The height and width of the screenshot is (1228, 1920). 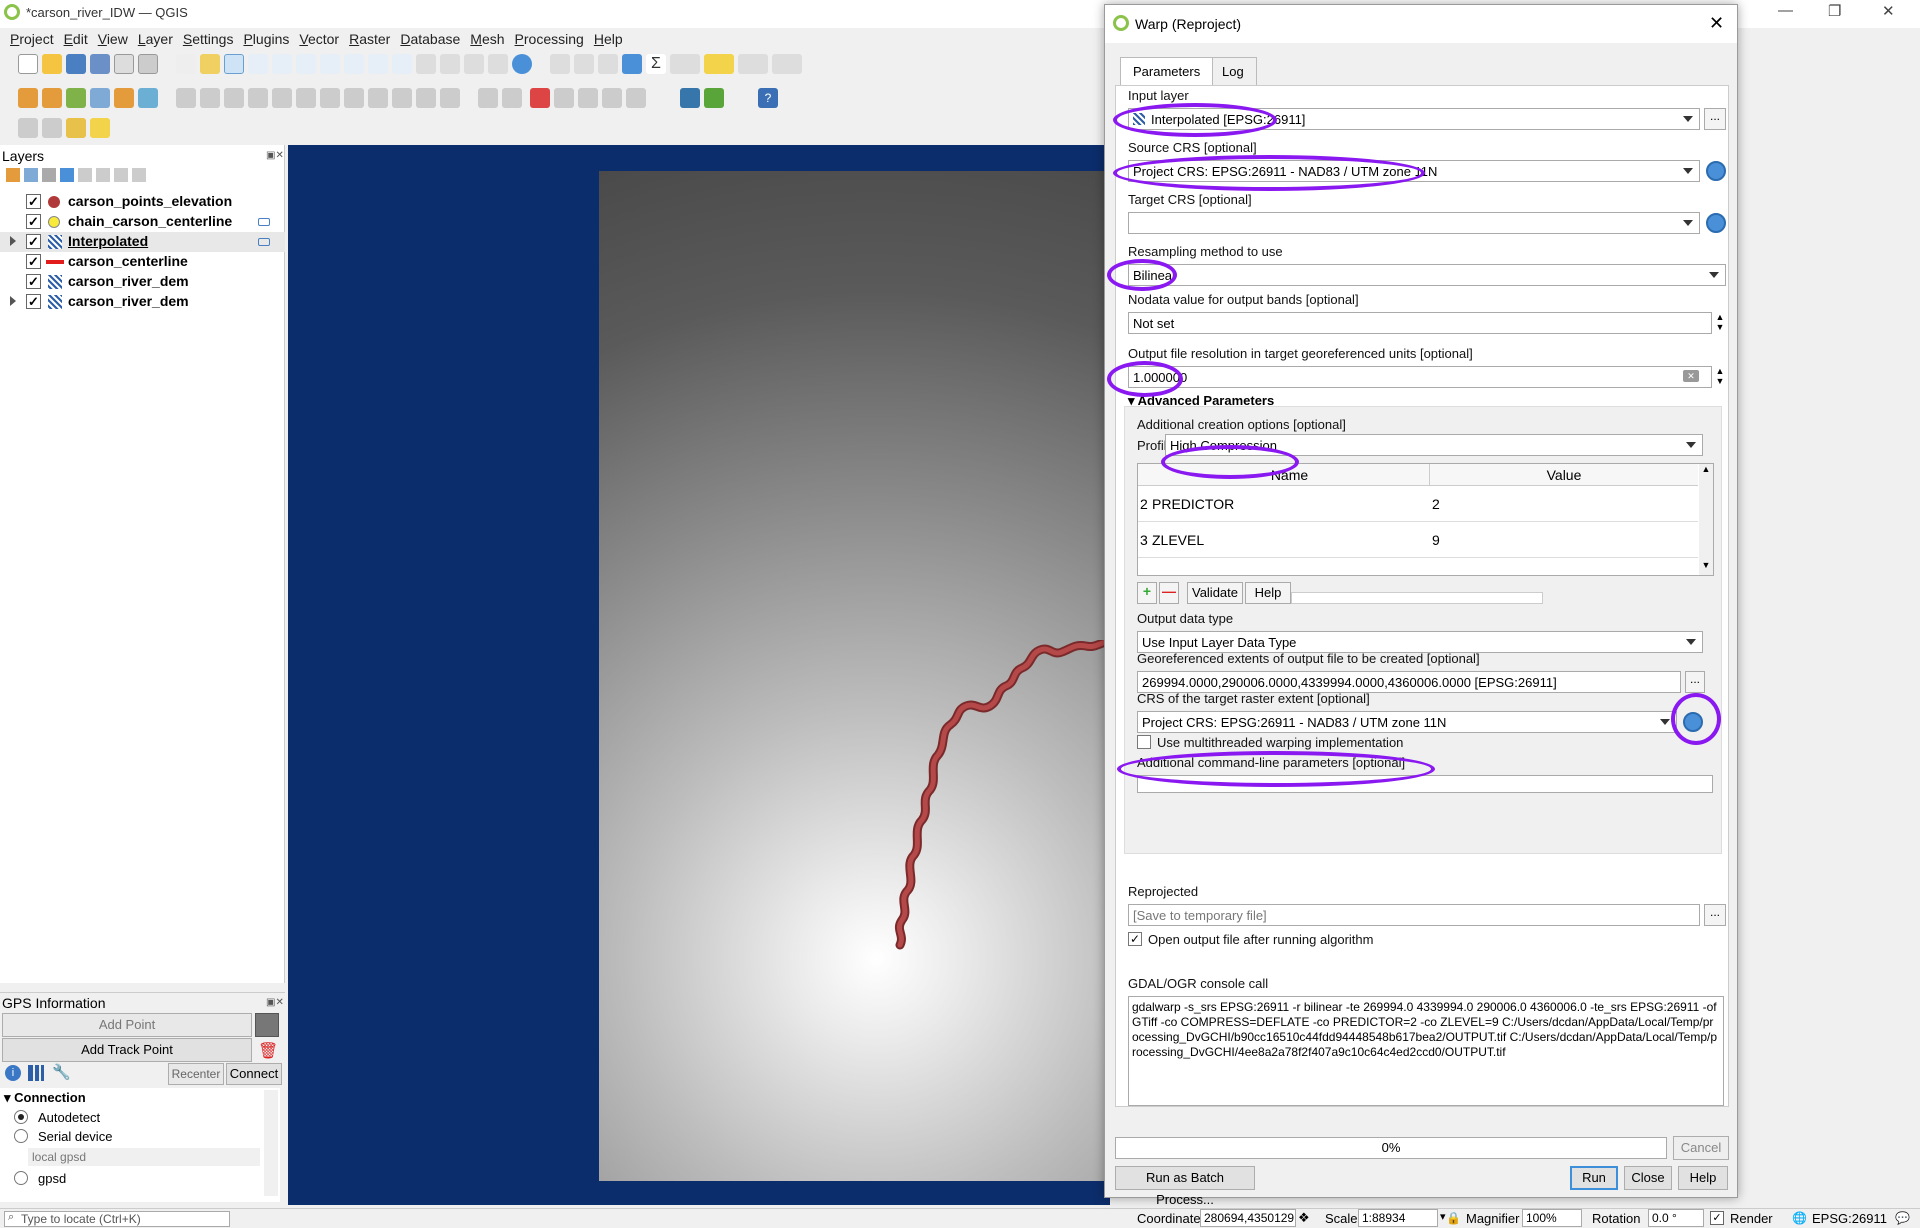 What do you see at coordinates (28, 64) in the screenshot?
I see `new-project-icon` at bounding box center [28, 64].